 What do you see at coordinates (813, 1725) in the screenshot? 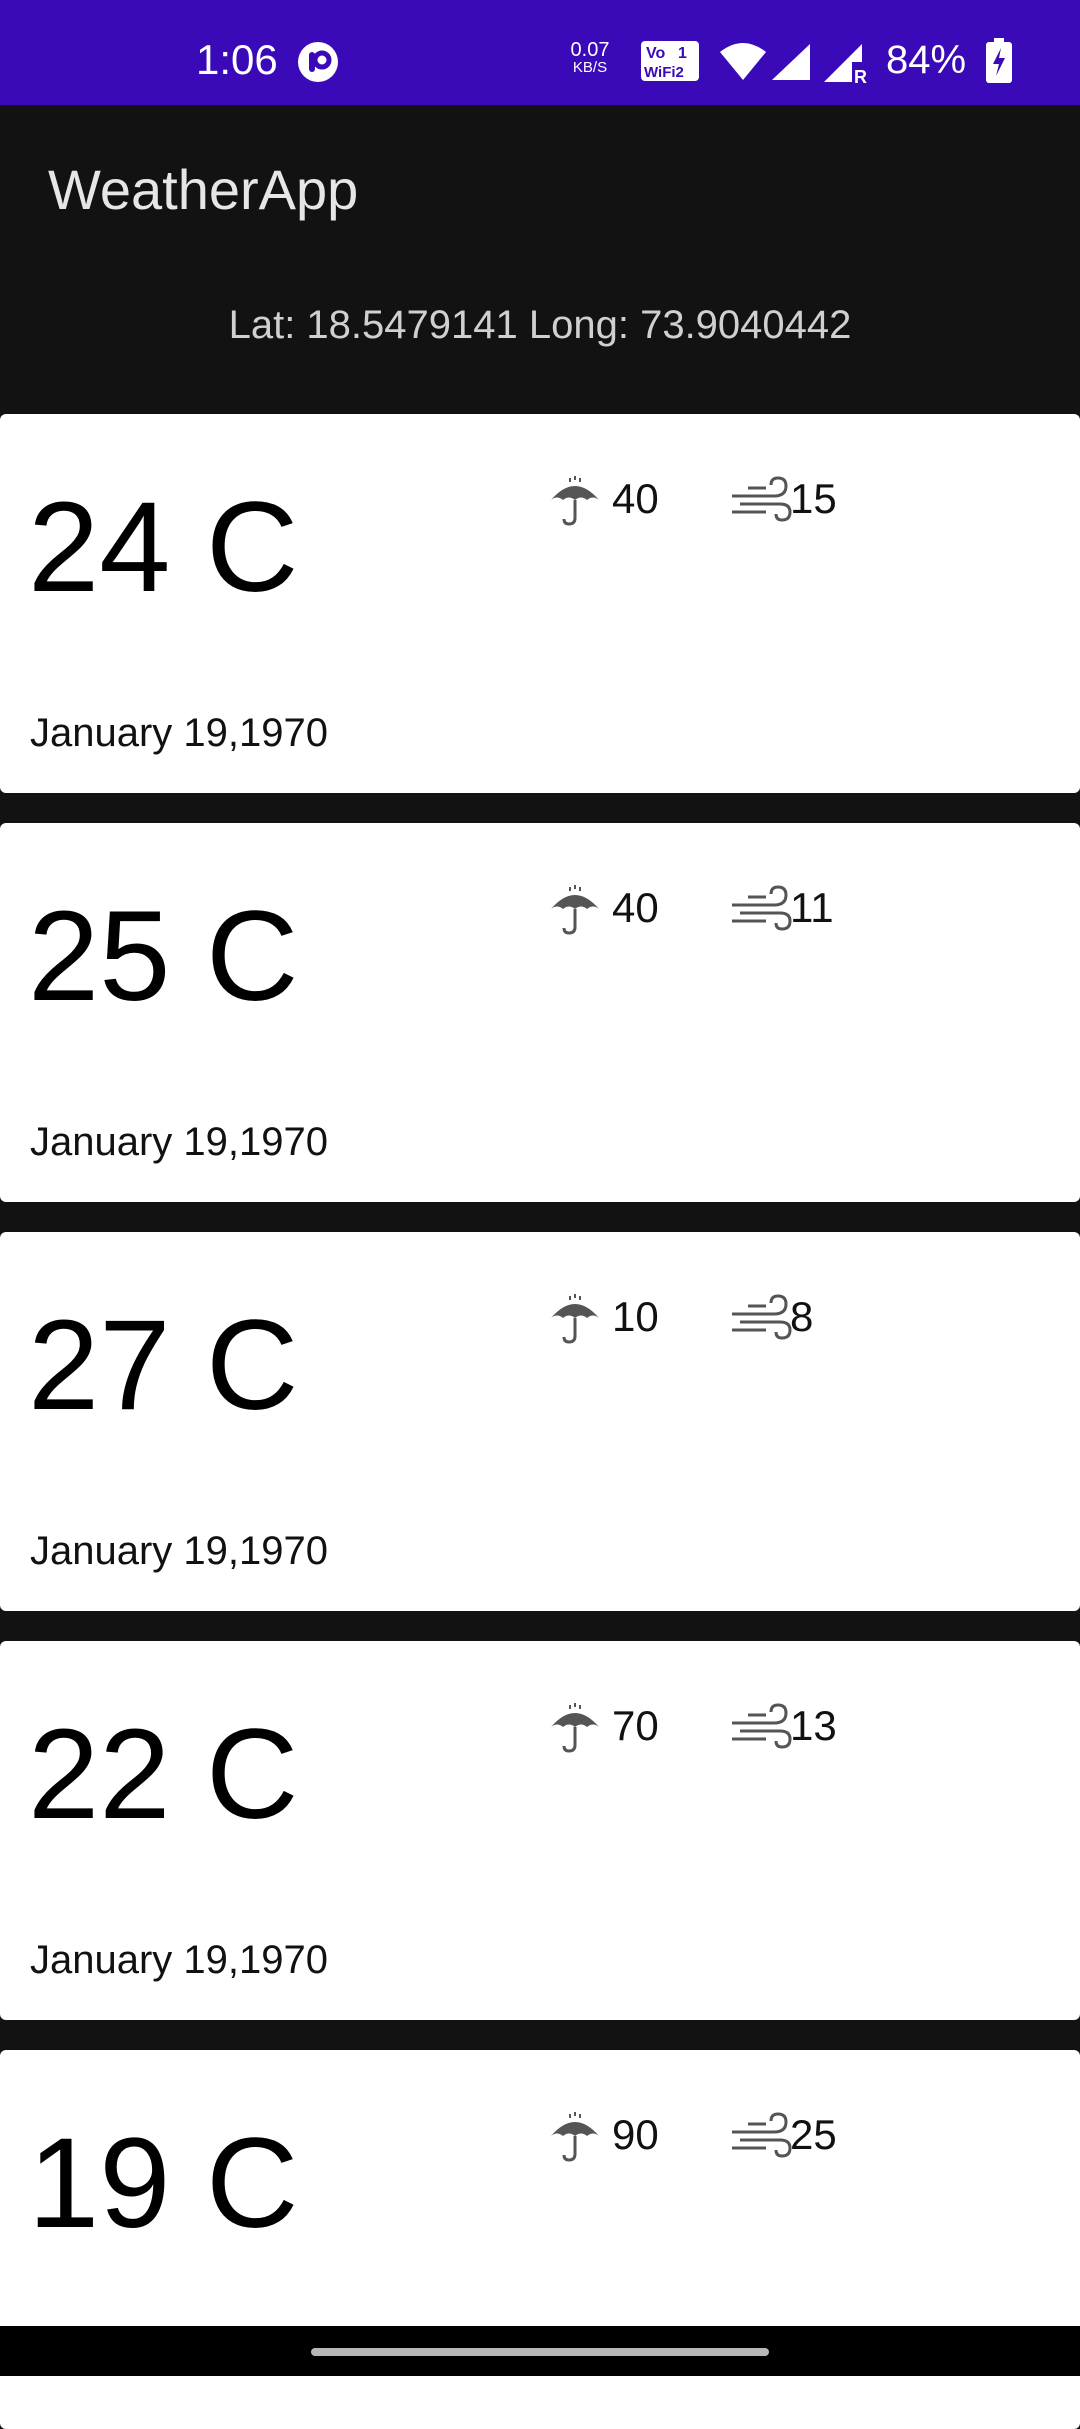
I see `wind-speed: 13` at bounding box center [813, 1725].